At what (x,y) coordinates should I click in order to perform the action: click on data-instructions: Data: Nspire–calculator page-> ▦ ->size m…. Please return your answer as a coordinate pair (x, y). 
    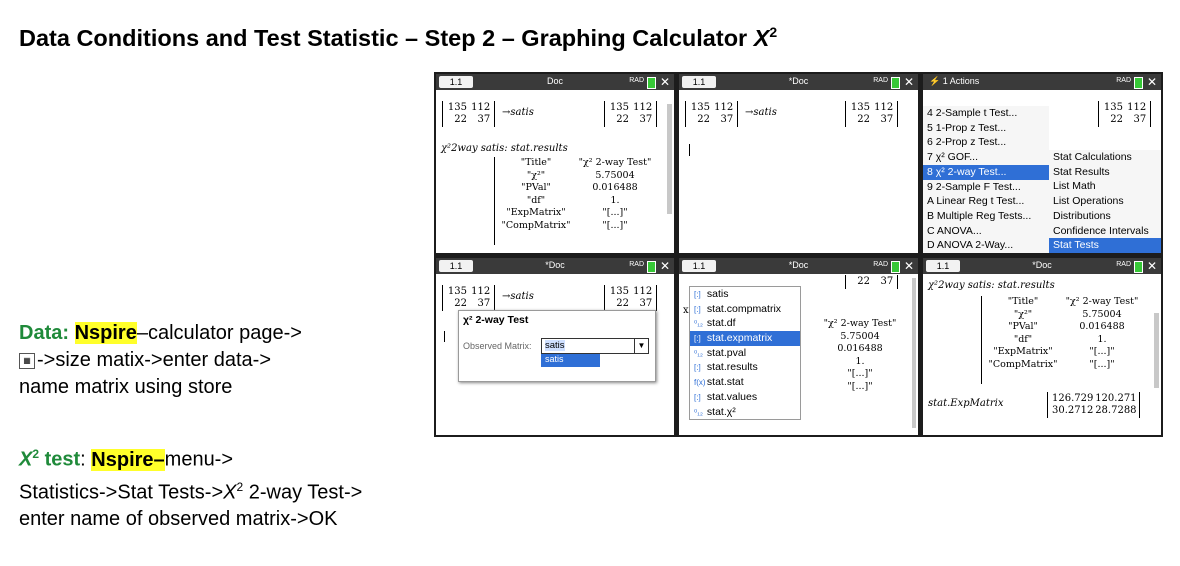
    Looking at the image, I should click on (160, 360).